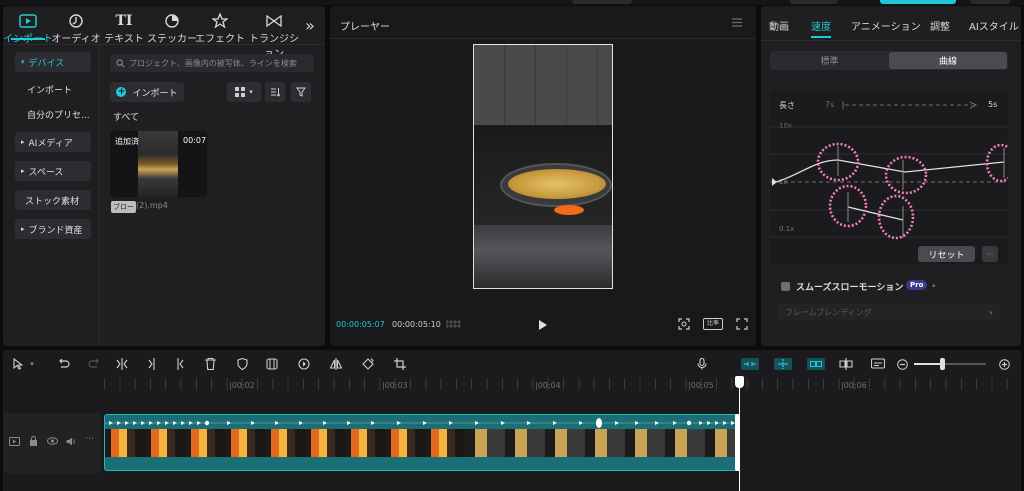 This screenshot has width=1024, height=491. What do you see at coordinates (365, 27) in the screenshot?
I see `player-title: プレーヤー` at bounding box center [365, 27].